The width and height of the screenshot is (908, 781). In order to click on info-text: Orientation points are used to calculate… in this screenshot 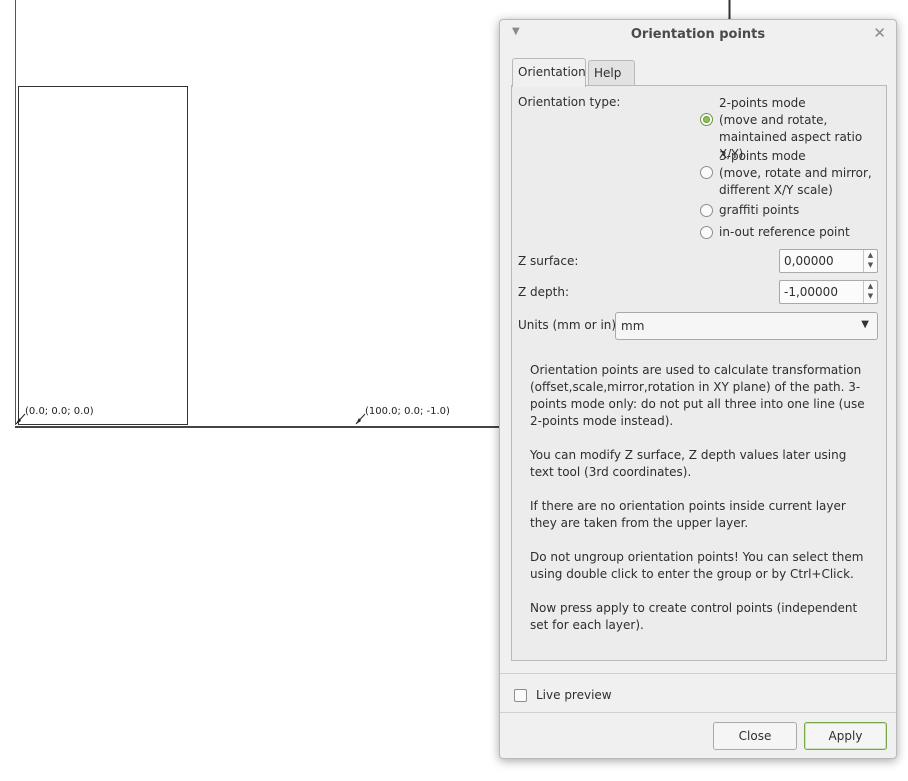, I will do `click(700, 506)`.